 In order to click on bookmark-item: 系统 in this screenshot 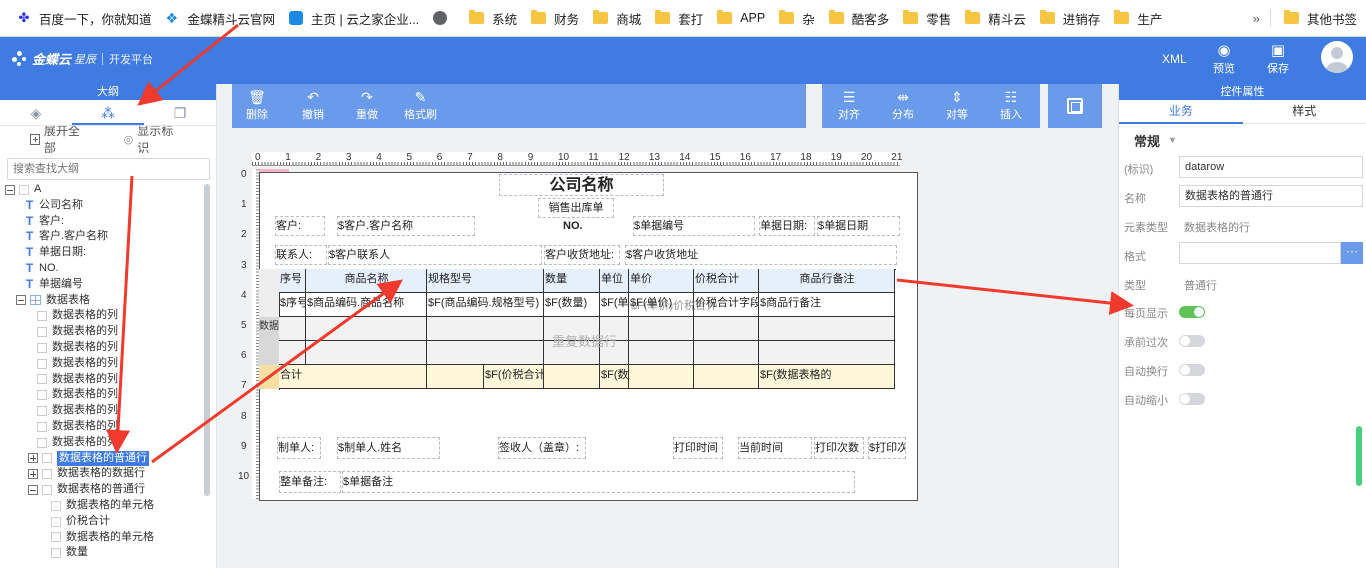, I will do `click(495, 18)`.